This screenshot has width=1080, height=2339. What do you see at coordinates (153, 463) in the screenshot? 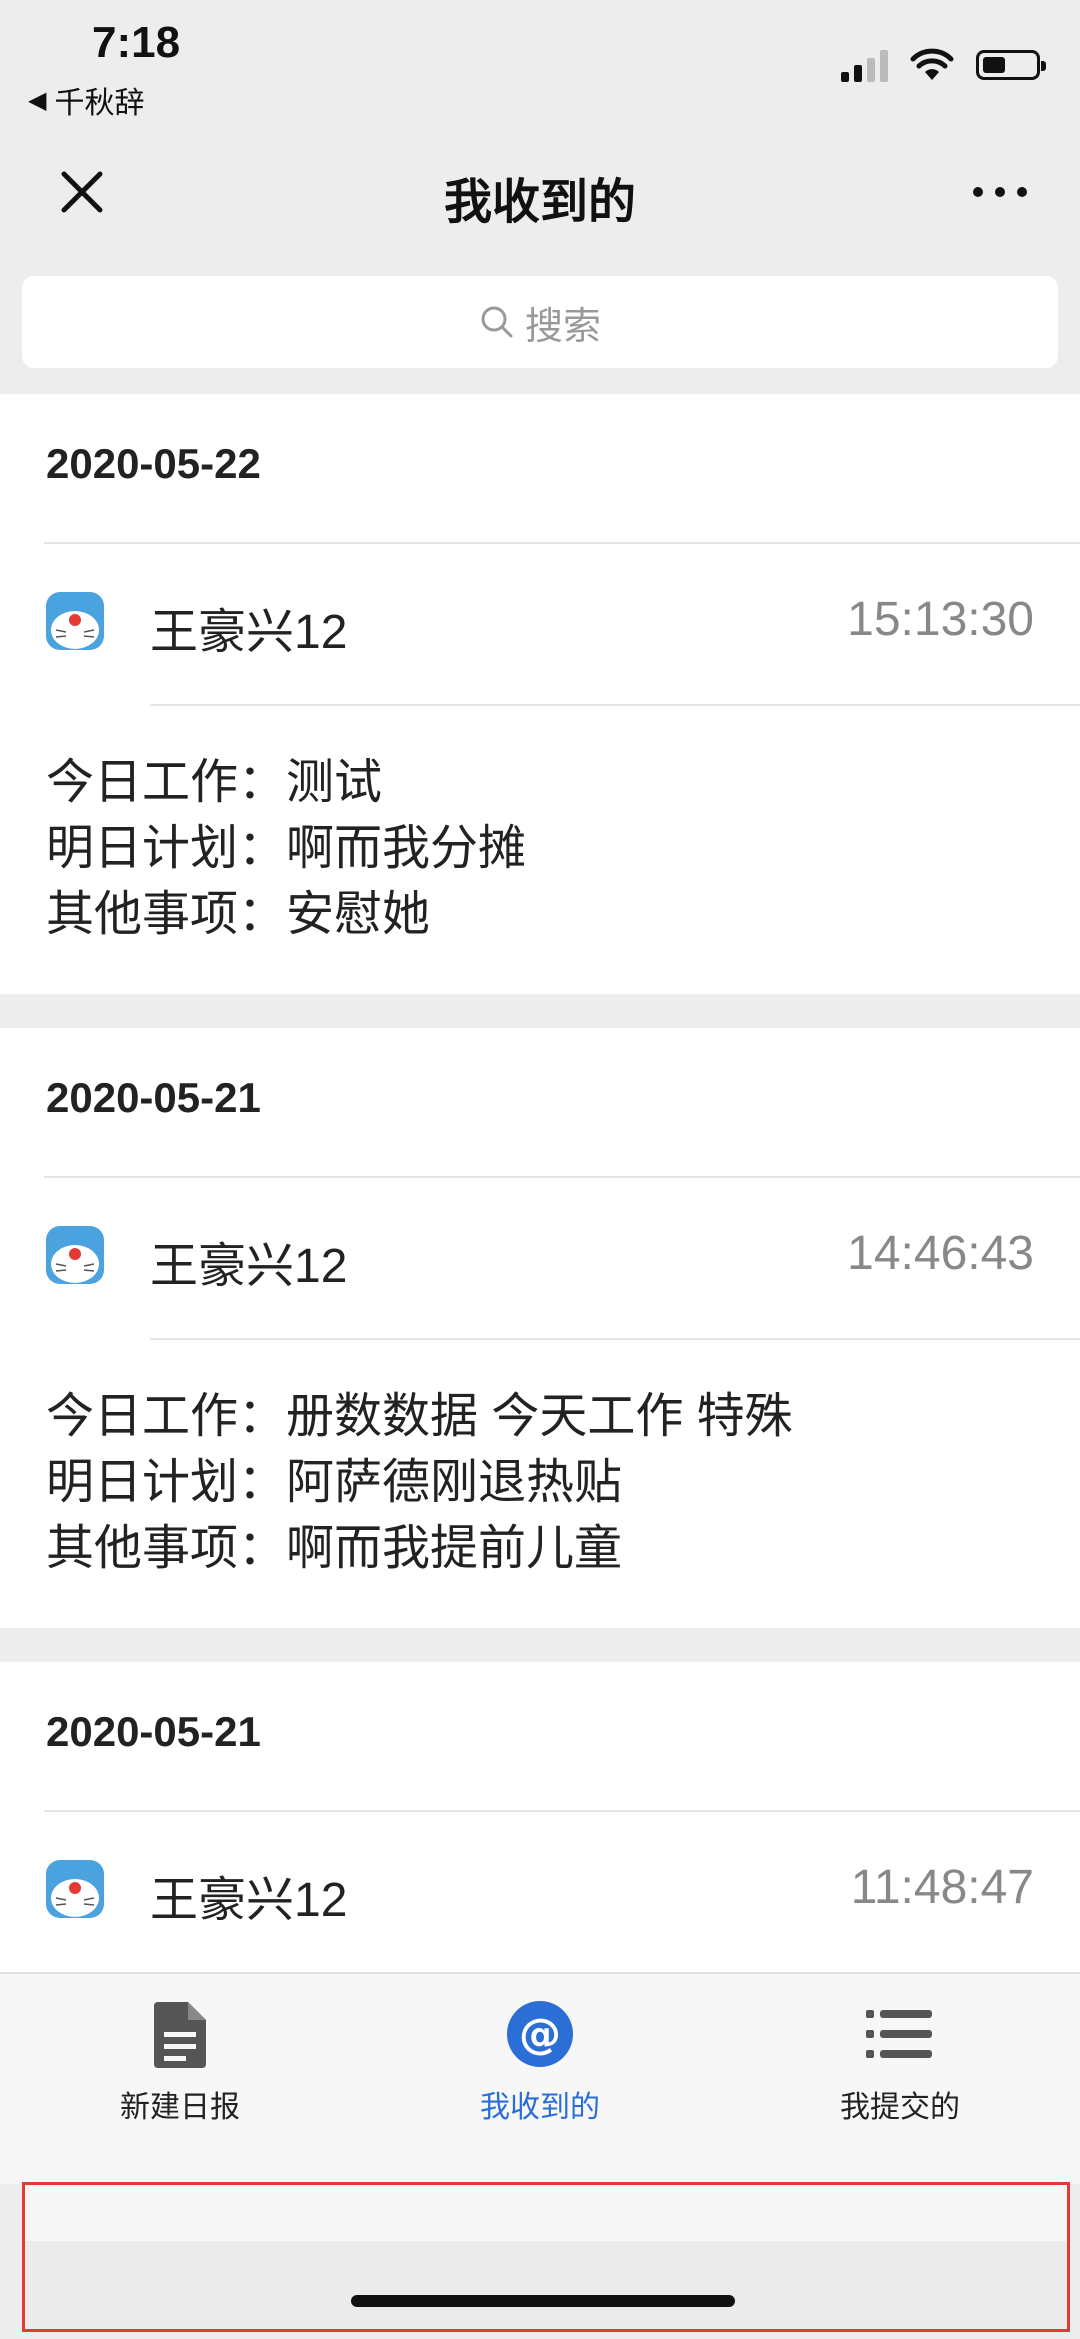
I see `report-date: 2020-05-22` at bounding box center [153, 463].